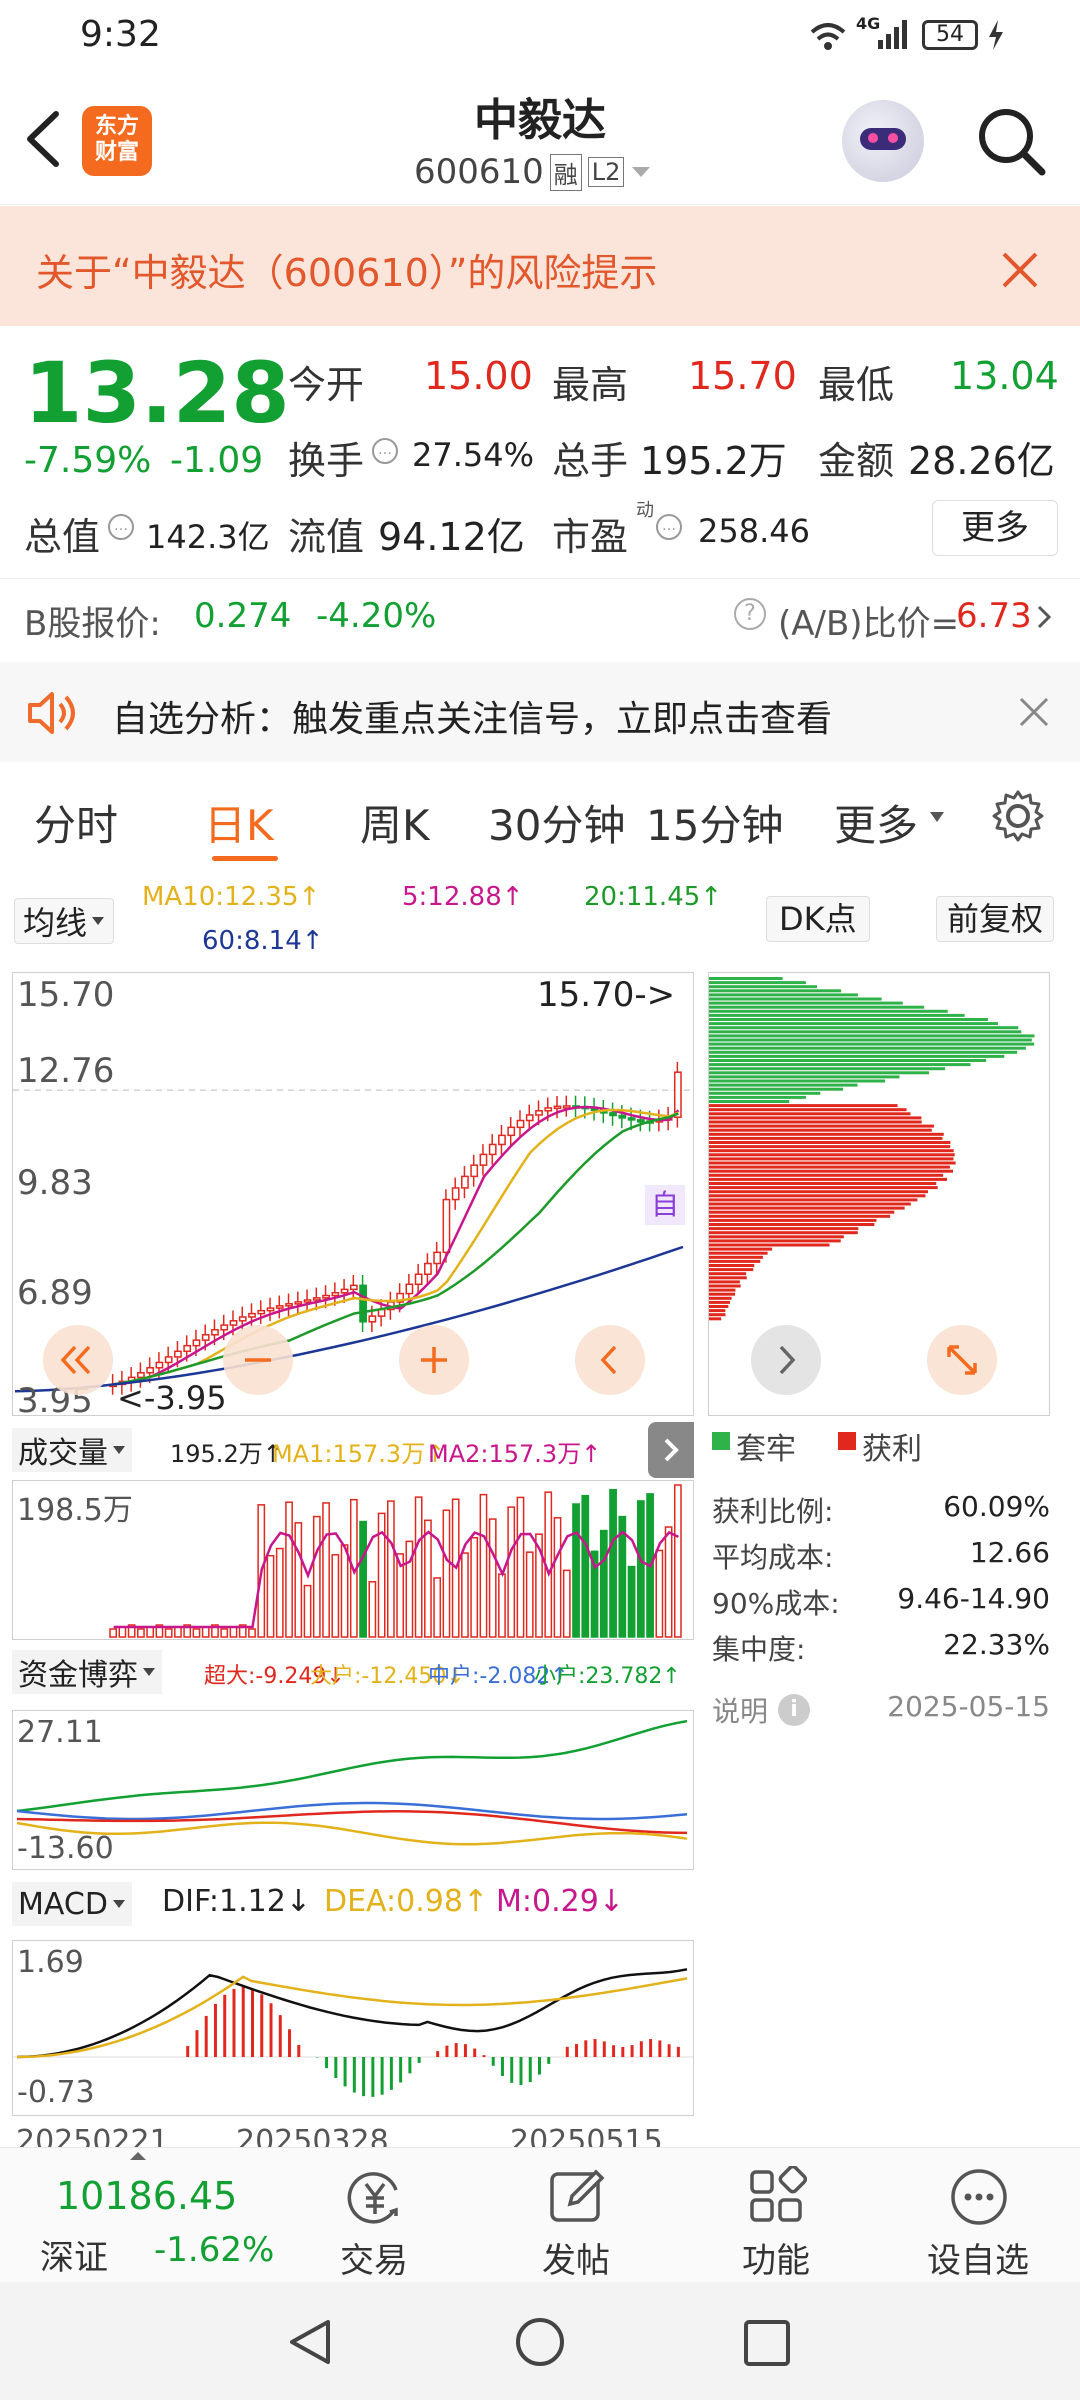 This screenshot has height=2400, width=1080. What do you see at coordinates (239, 822) in the screenshot?
I see `tab-daily-k: 日K` at bounding box center [239, 822].